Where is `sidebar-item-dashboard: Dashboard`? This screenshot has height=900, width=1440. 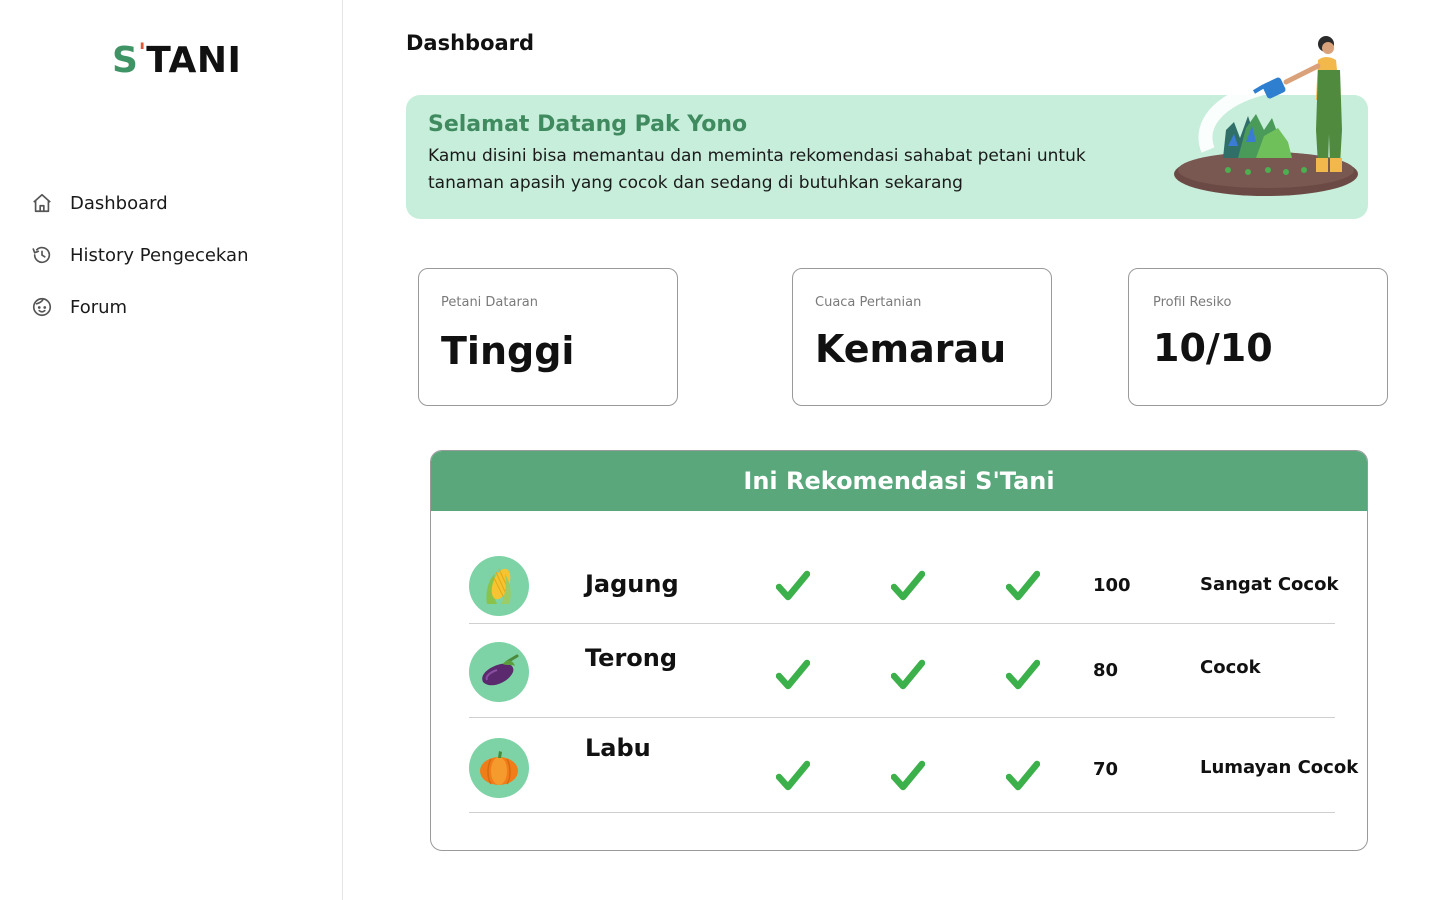 sidebar-item-dashboard: Dashboard is located at coordinates (99, 203).